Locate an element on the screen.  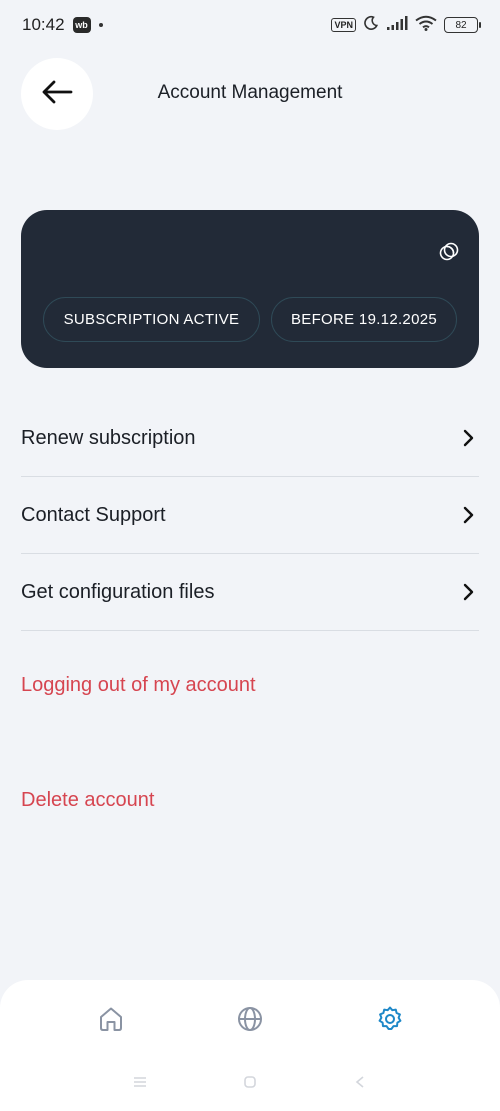
notification-dot is located at coordinates (100, 25).